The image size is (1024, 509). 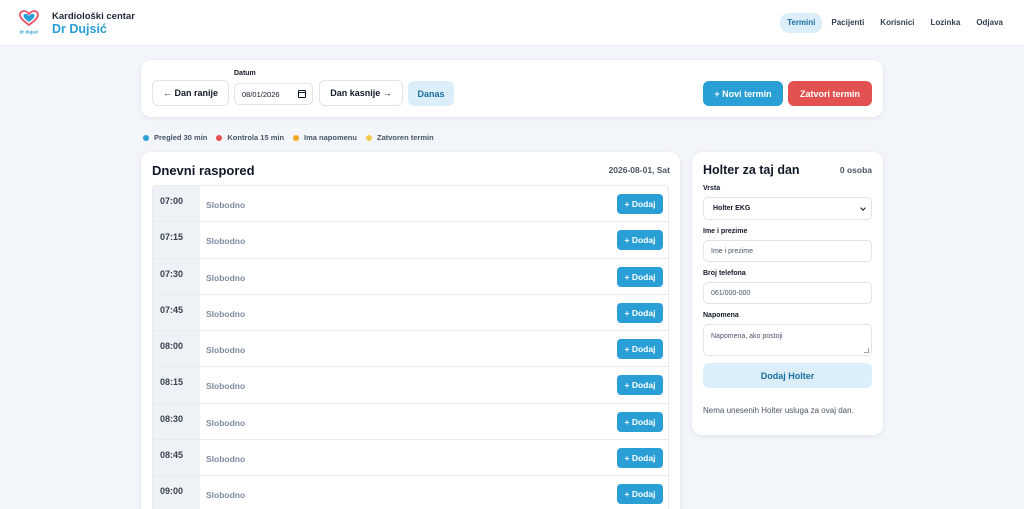 I want to click on phone-placeholder: 061/000-000, so click(x=731, y=293).